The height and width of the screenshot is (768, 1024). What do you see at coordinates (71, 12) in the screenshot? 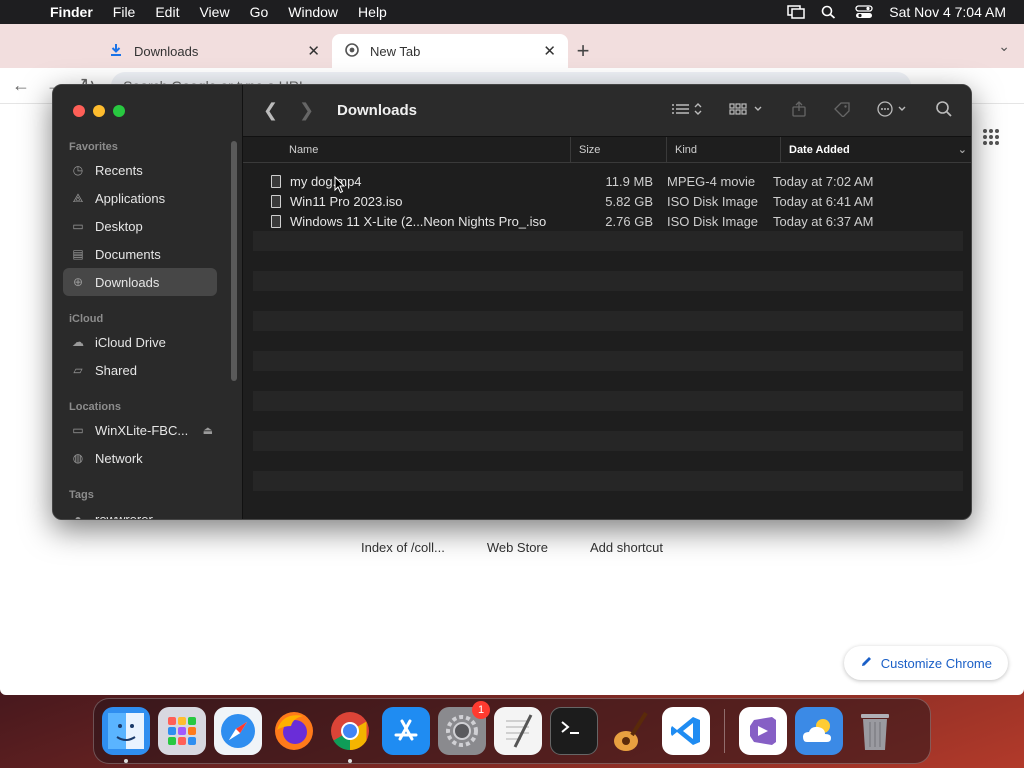
I see `menu-app-name: Finder` at bounding box center [71, 12].